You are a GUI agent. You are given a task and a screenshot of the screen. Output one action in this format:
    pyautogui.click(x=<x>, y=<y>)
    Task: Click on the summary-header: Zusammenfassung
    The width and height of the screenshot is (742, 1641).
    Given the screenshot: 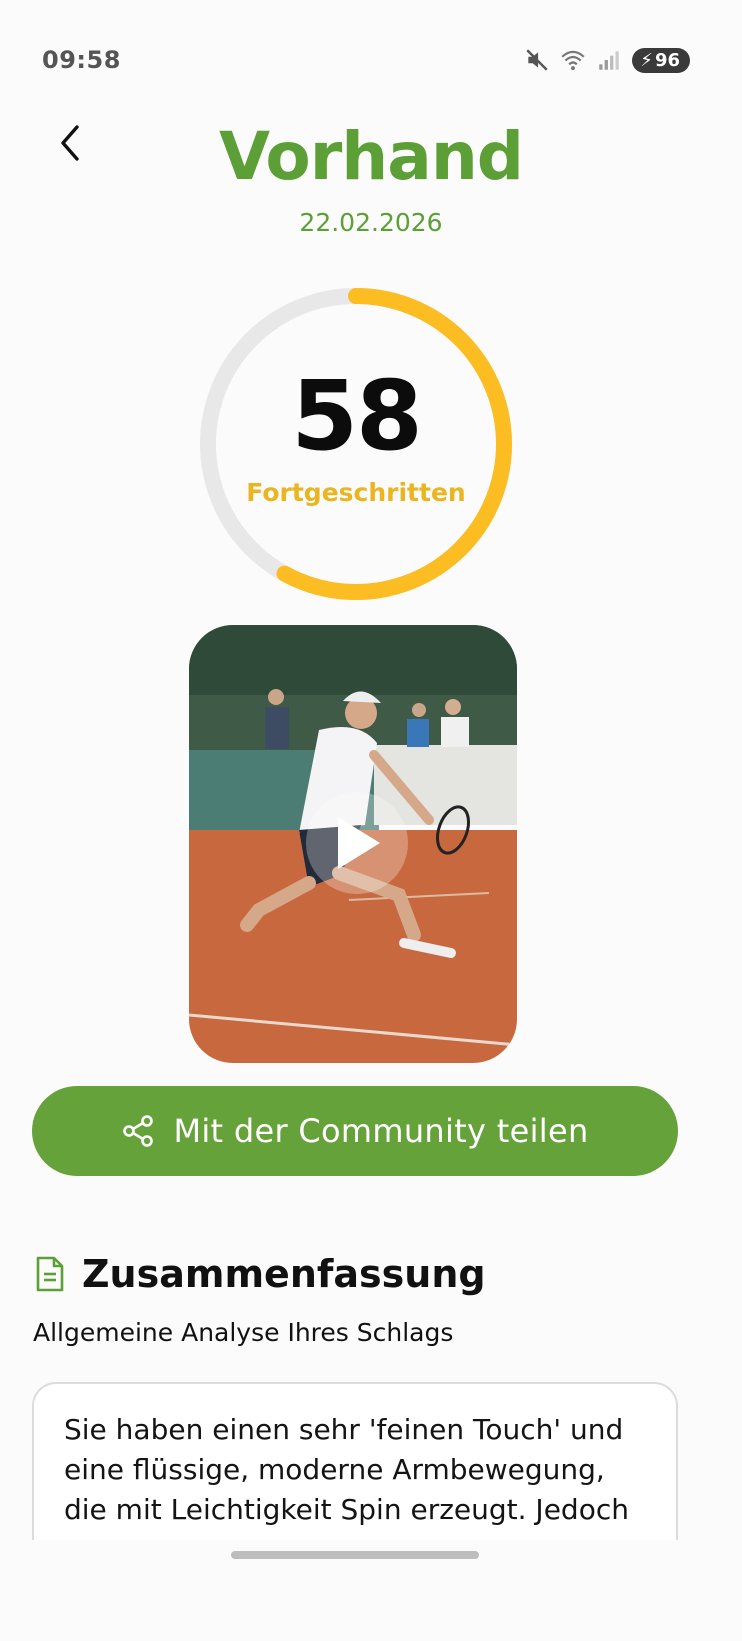 What is the action you would take?
    pyautogui.click(x=260, y=1274)
    